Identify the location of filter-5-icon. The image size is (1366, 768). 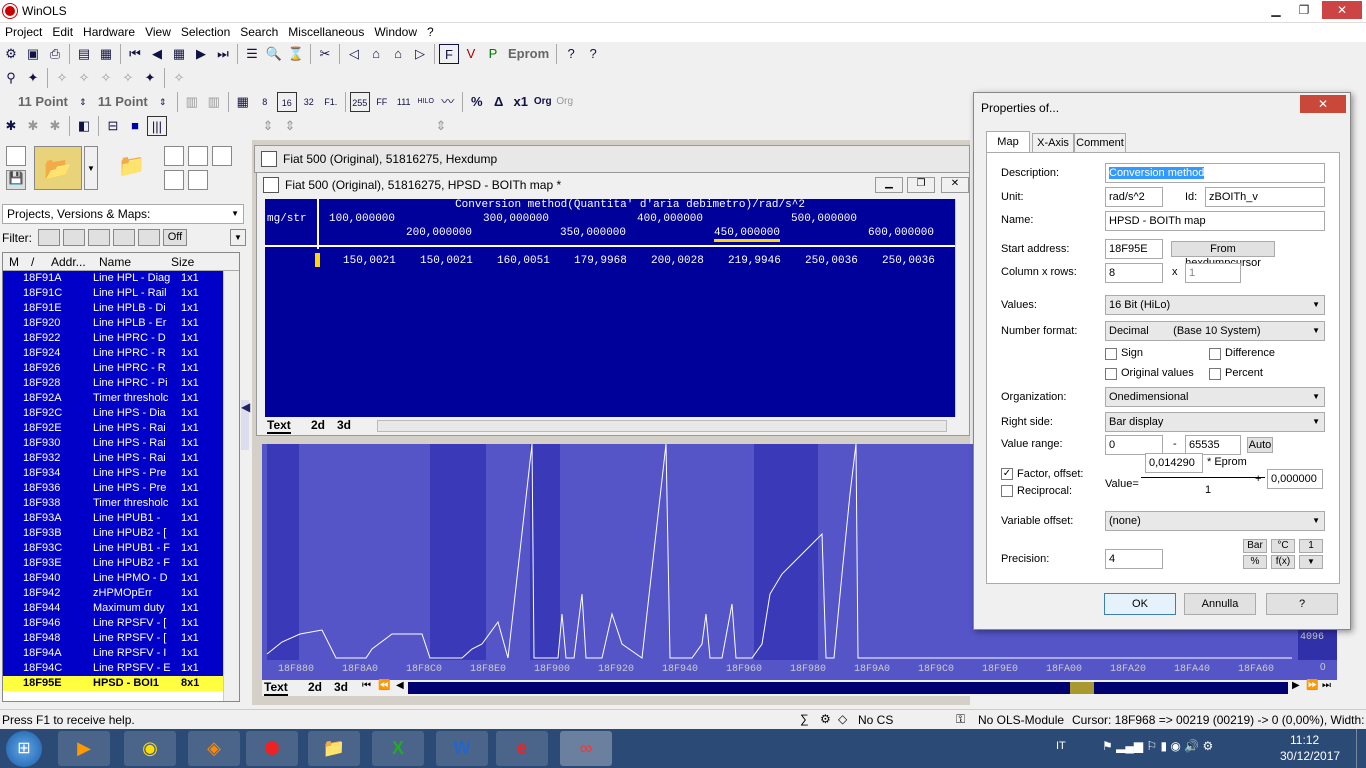
(149, 237).